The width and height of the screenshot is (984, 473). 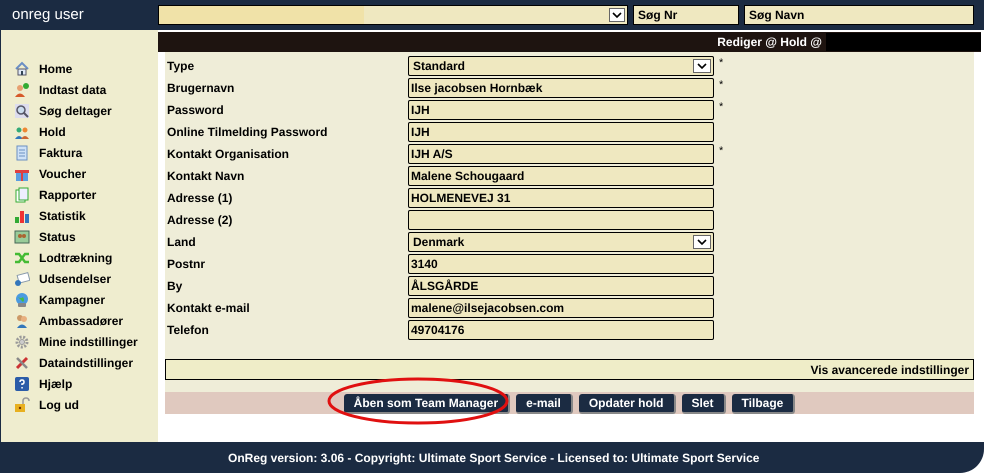 I want to click on top-select, so click(x=393, y=15).